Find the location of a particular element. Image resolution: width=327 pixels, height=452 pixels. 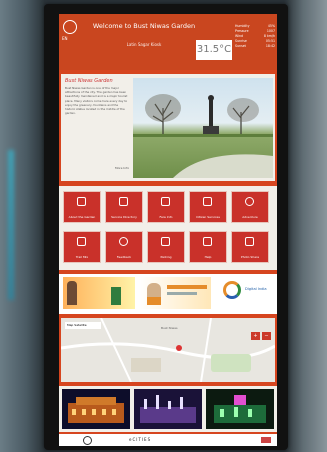

tile-label: Fare Info is located at coordinates (166, 217).